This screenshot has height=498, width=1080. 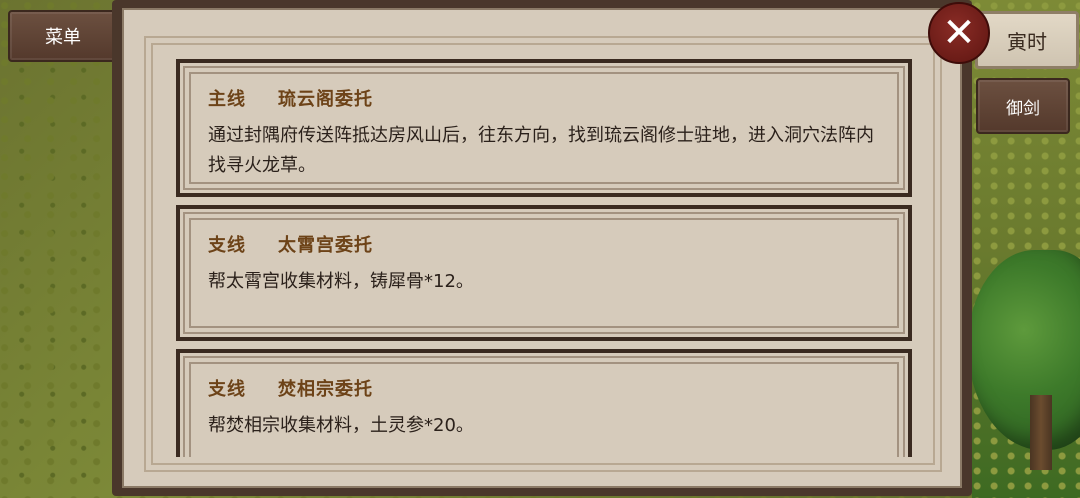 I want to click on quest-title: 太霄宫委托, so click(x=325, y=245).